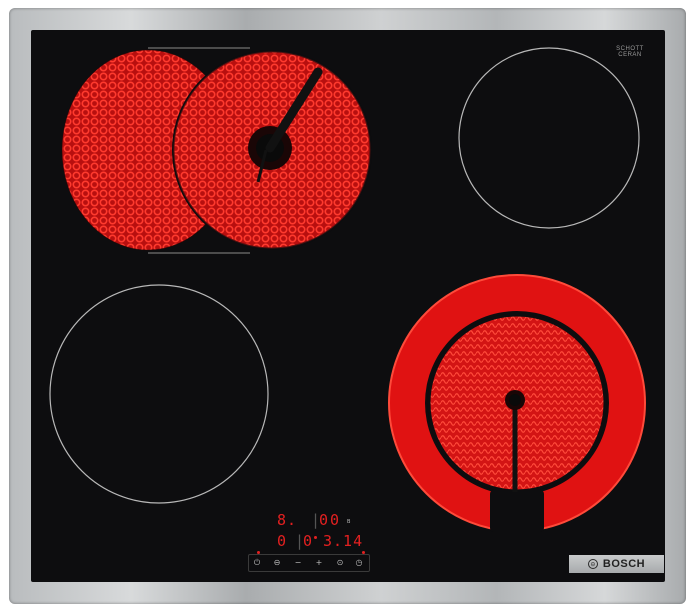 The width and height of the screenshot is (688, 608). I want to click on display-row1-mid: 0, so click(324, 520).